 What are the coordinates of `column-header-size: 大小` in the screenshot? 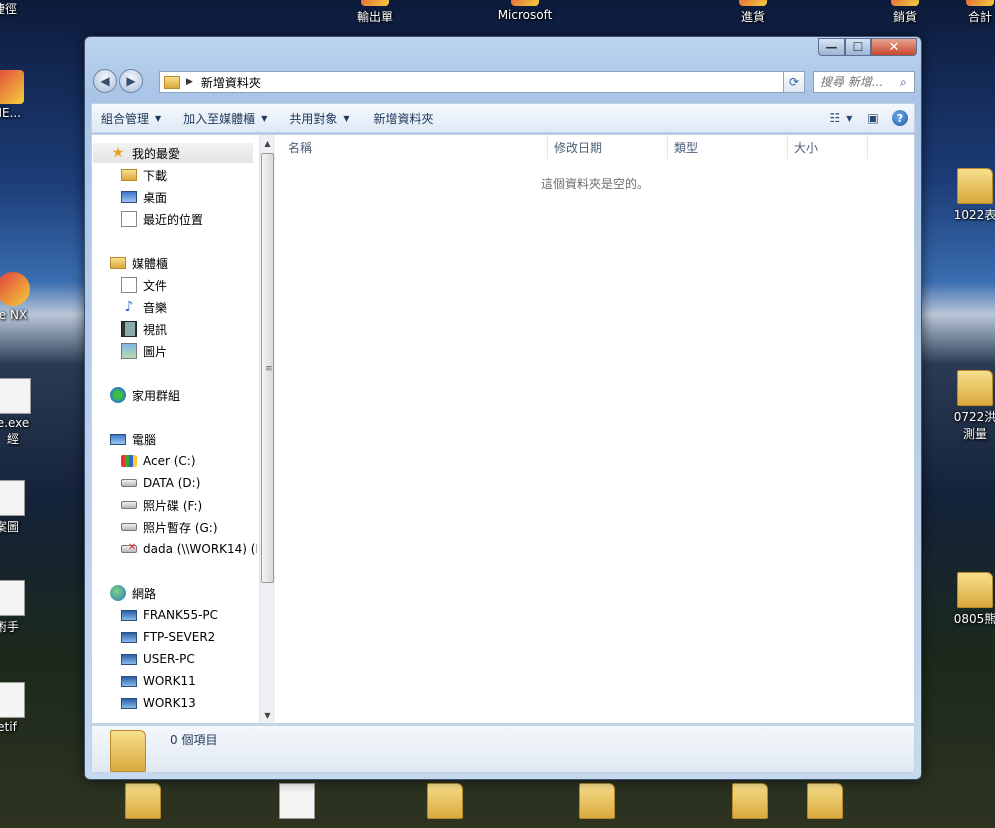 It's located at (828, 147).